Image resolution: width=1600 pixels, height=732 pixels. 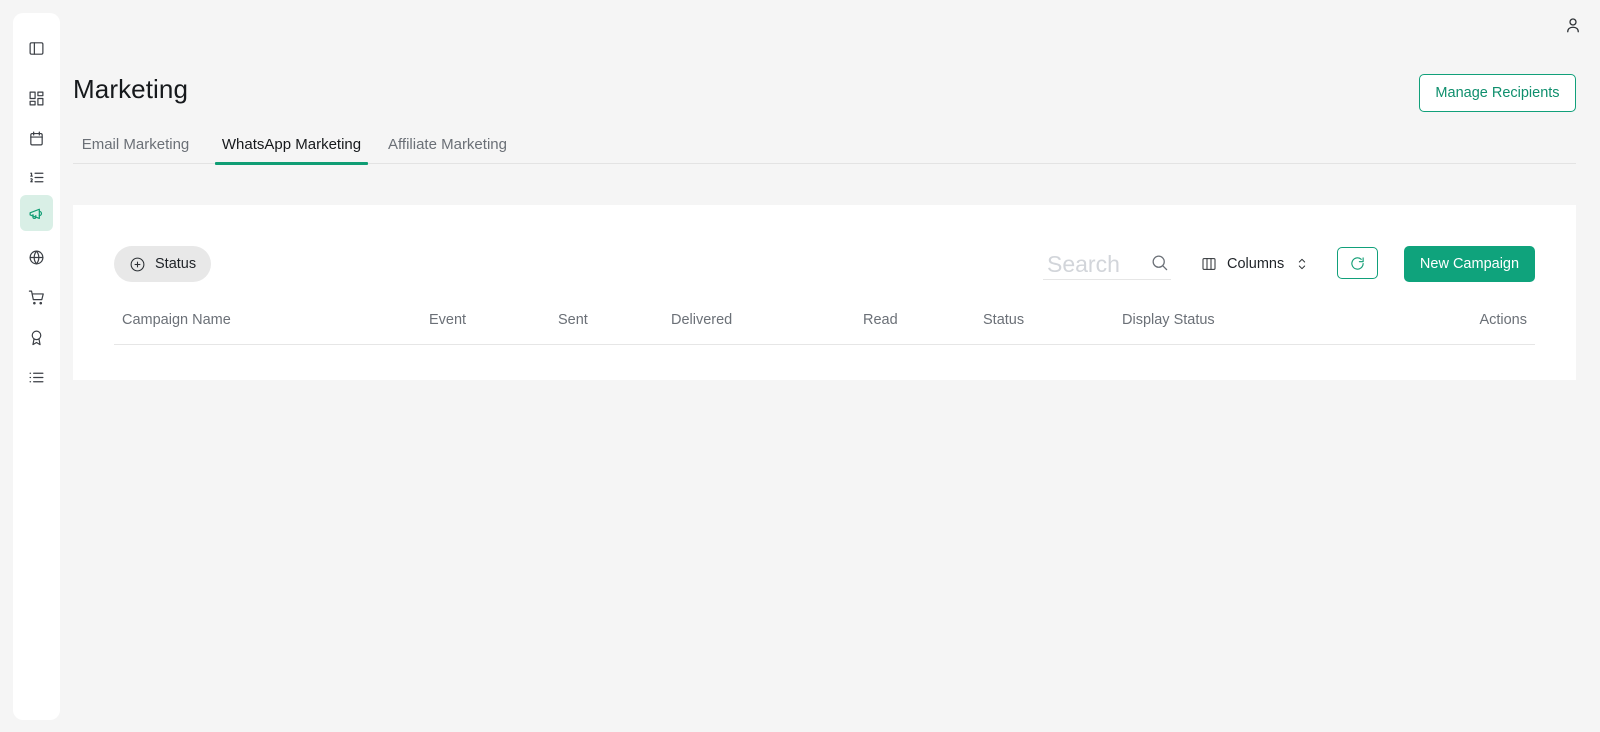 I want to click on megaphone-icon, so click(x=36, y=213).